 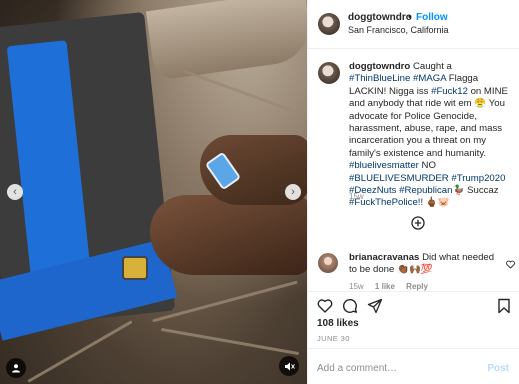 What do you see at coordinates (379, 78) in the screenshot?
I see `hashtag-link: #ThinBlueLine` at bounding box center [379, 78].